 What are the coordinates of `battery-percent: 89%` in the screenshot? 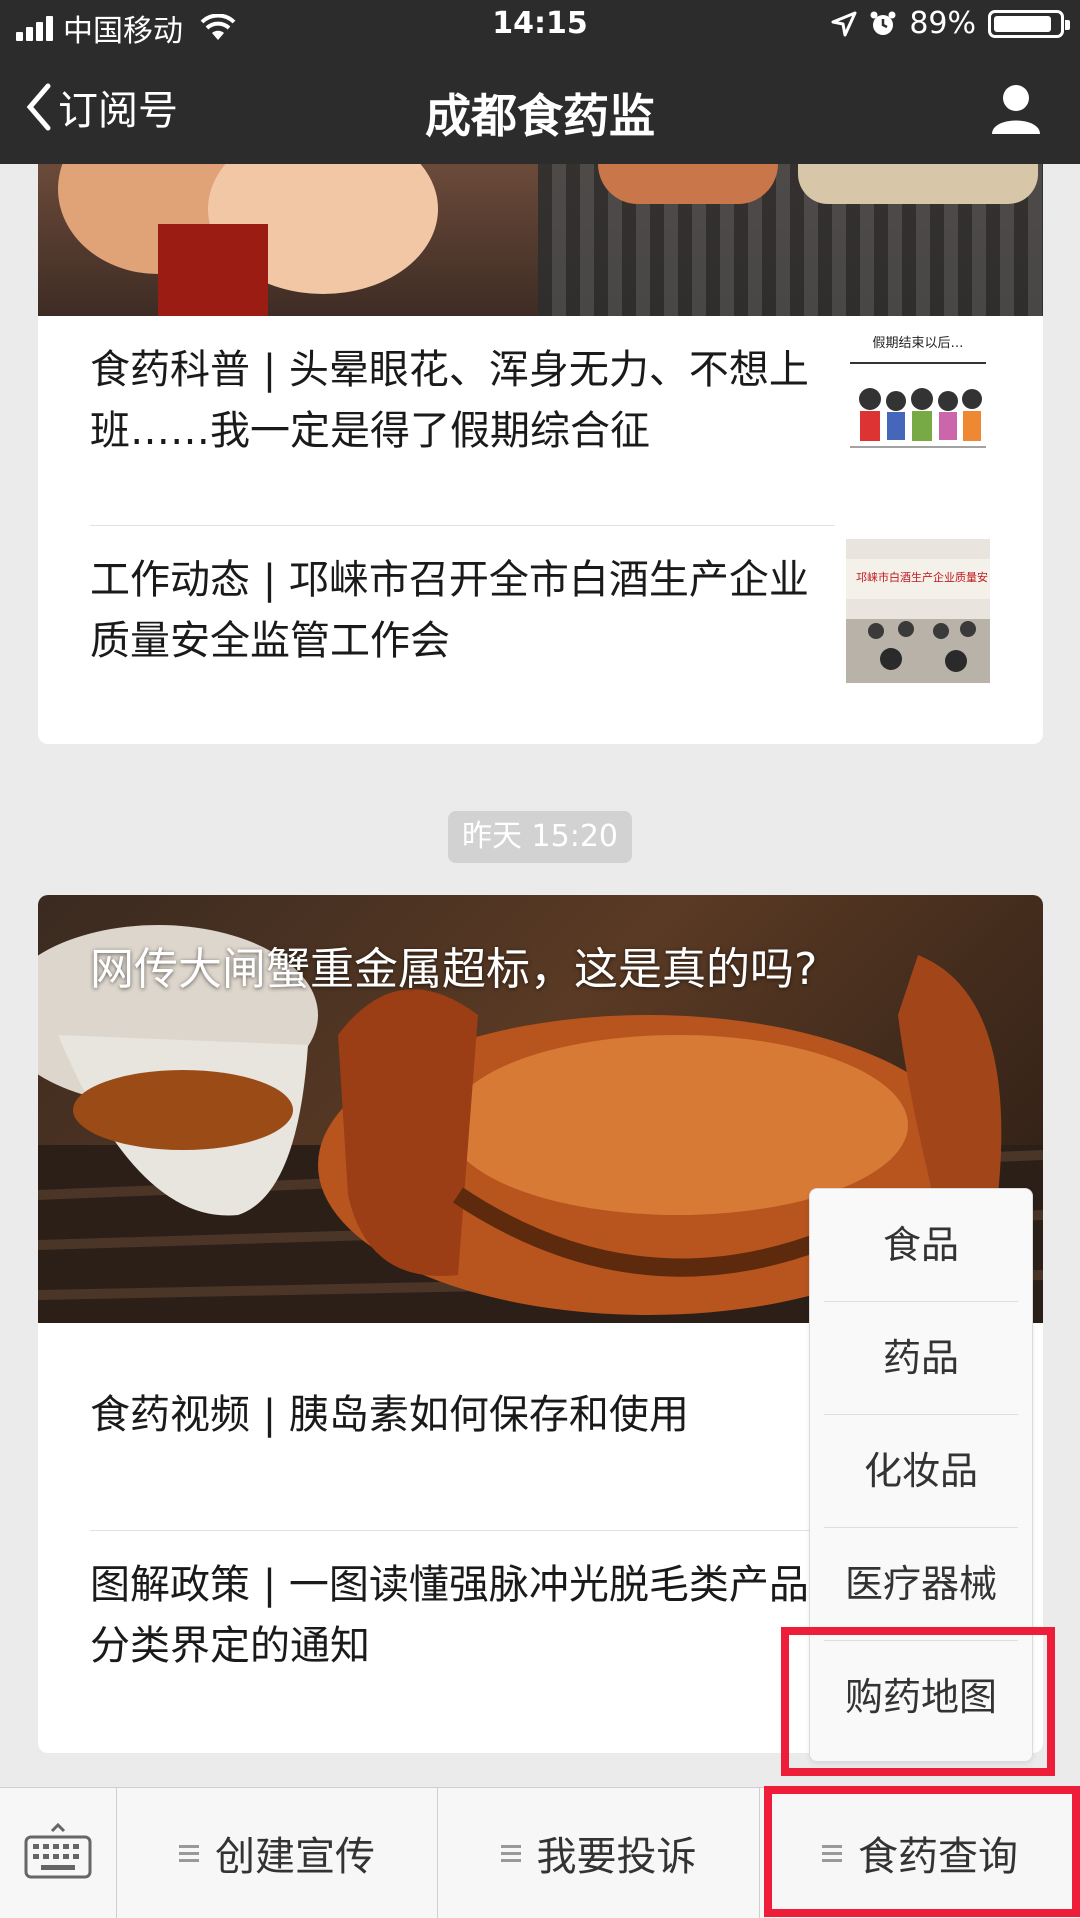 It's located at (942, 23).